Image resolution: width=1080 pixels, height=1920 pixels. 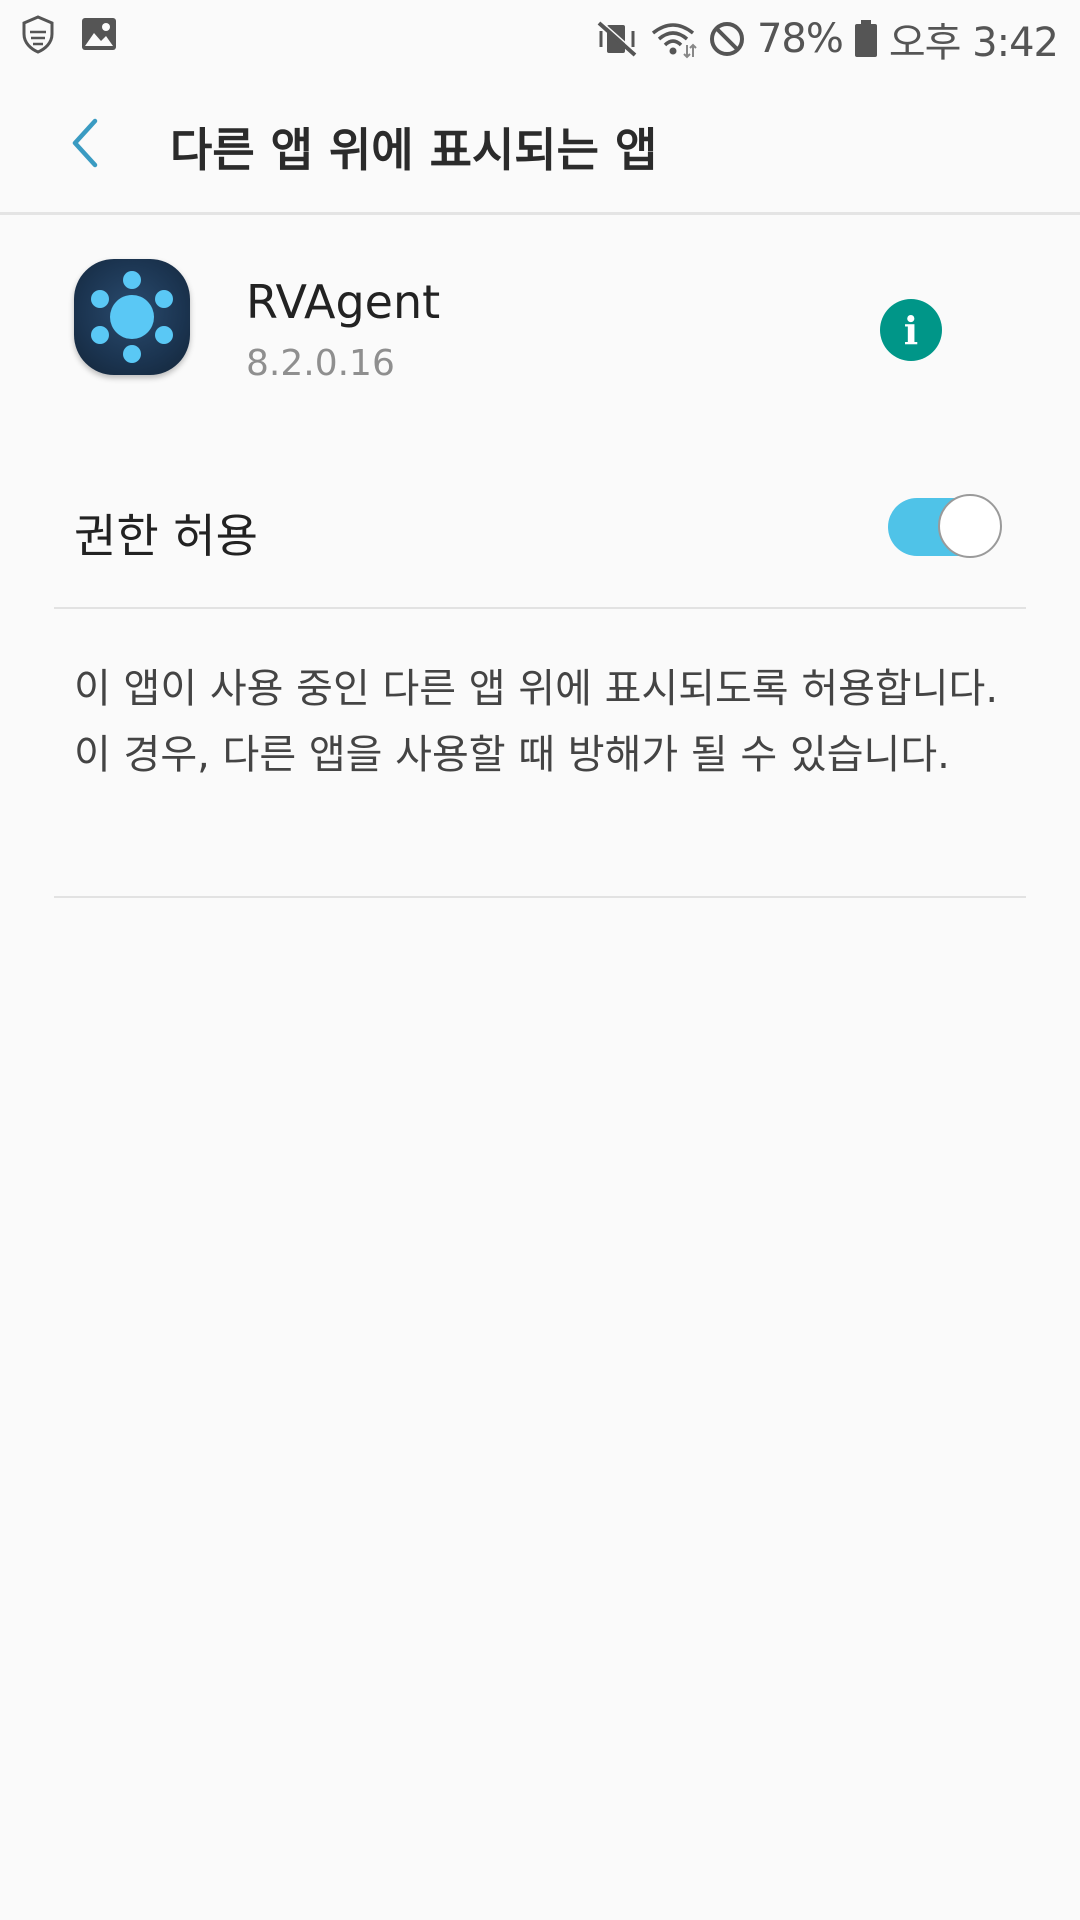 What do you see at coordinates (540, 36) in the screenshot?
I see `status-bar: 78% 오후 3:42` at bounding box center [540, 36].